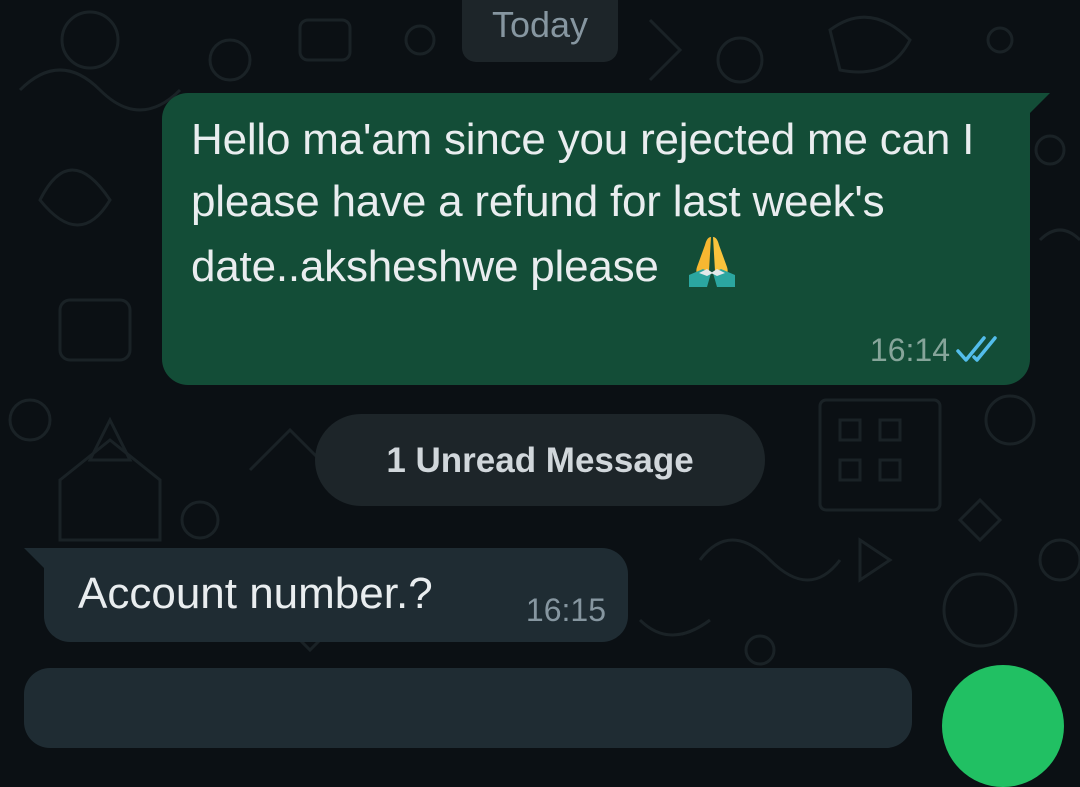 This screenshot has height=787, width=1080. Describe the element at coordinates (255, 593) in the screenshot. I see `incoming-message-text: Account number.?` at that location.